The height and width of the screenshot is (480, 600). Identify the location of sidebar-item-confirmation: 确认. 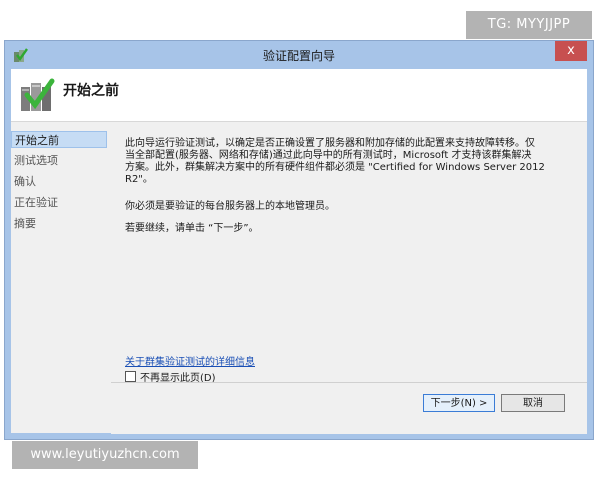
(59, 181).